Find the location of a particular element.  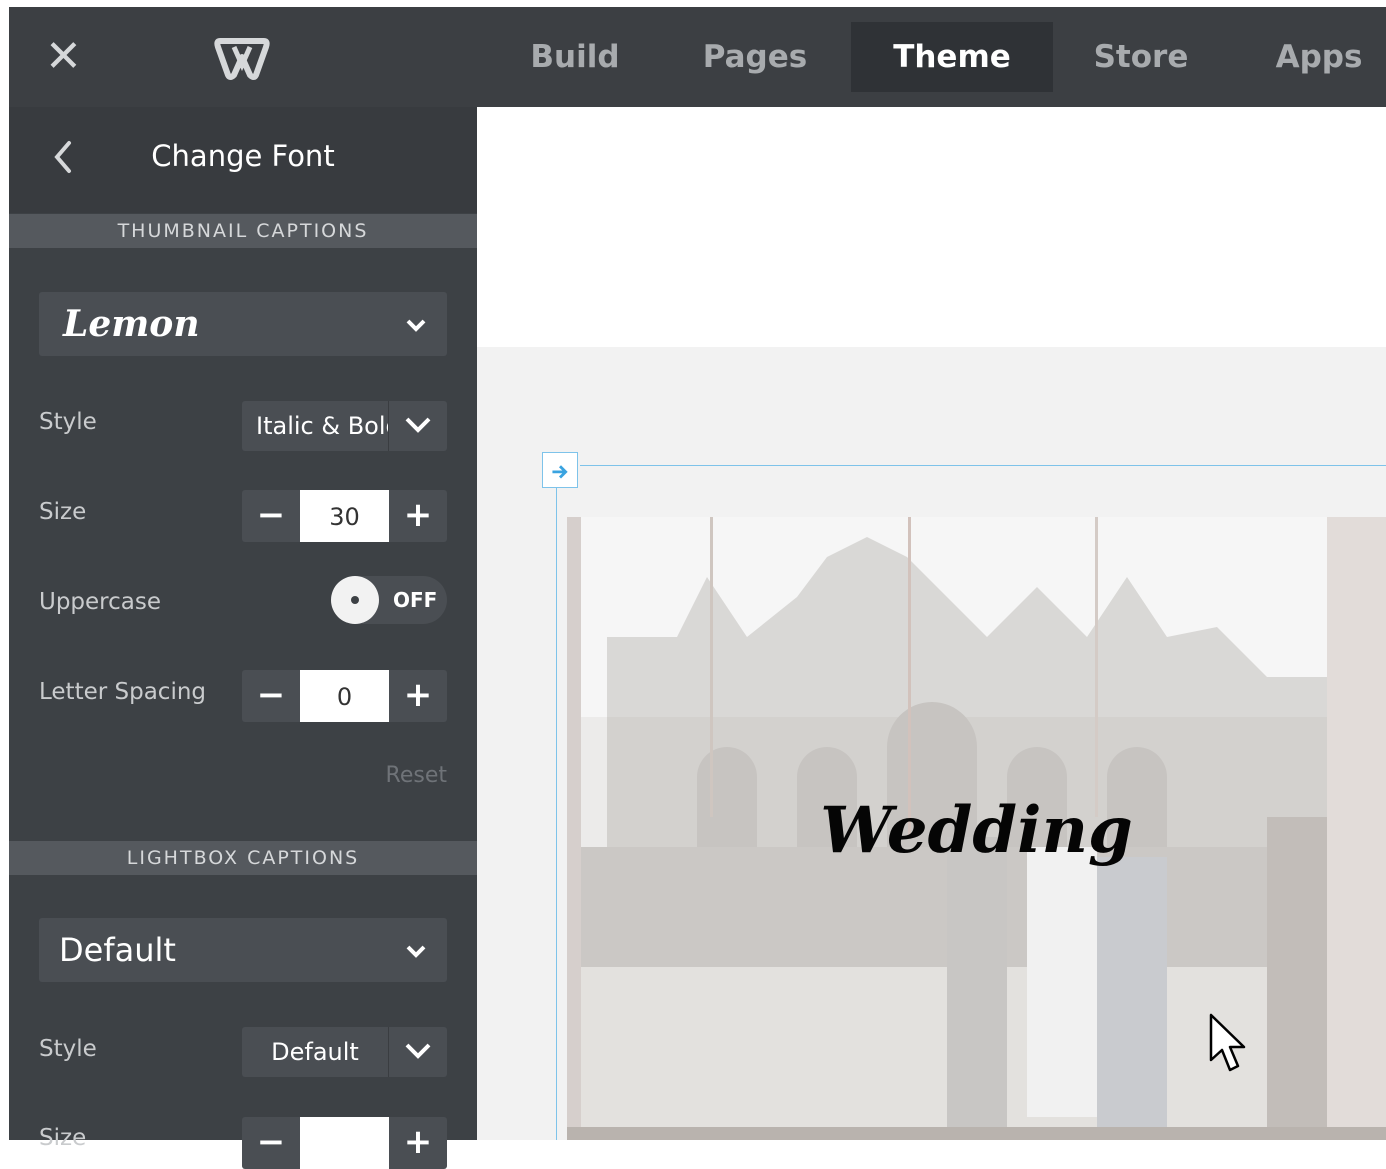

thumbnail-style-dropdown: Italic & Bold is located at coordinates (344, 426).